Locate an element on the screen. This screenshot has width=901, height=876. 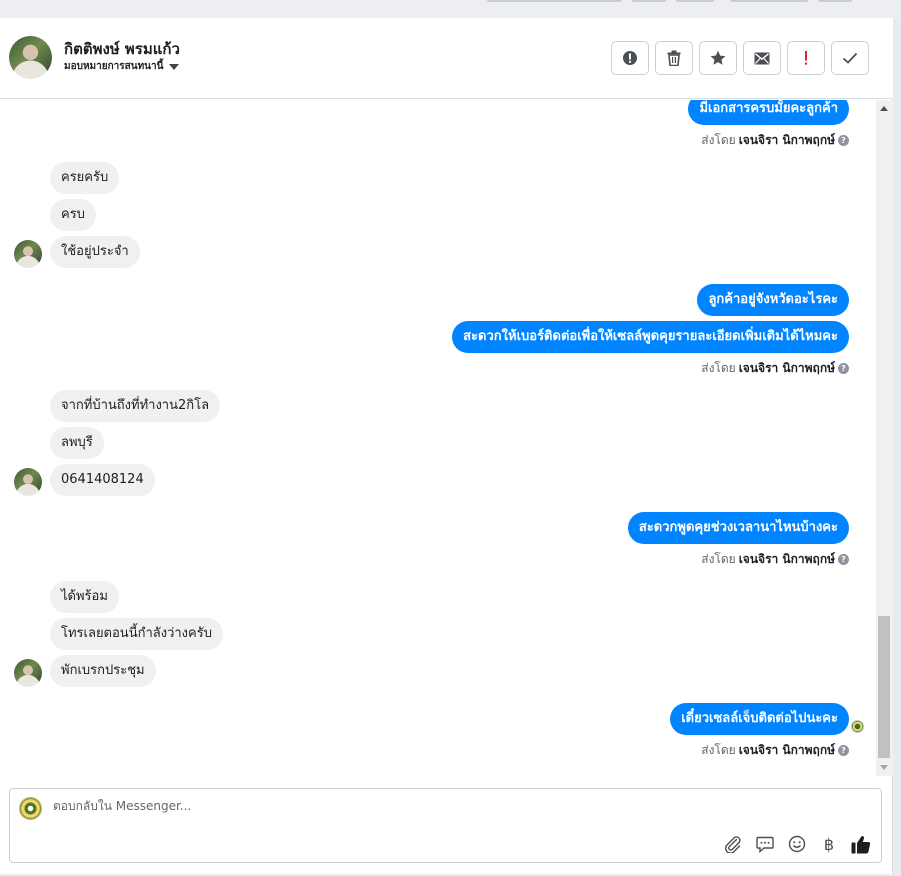
incoming-message: โทรเลยตอนนี้กำลังว่างครับ is located at coordinates (136, 634).